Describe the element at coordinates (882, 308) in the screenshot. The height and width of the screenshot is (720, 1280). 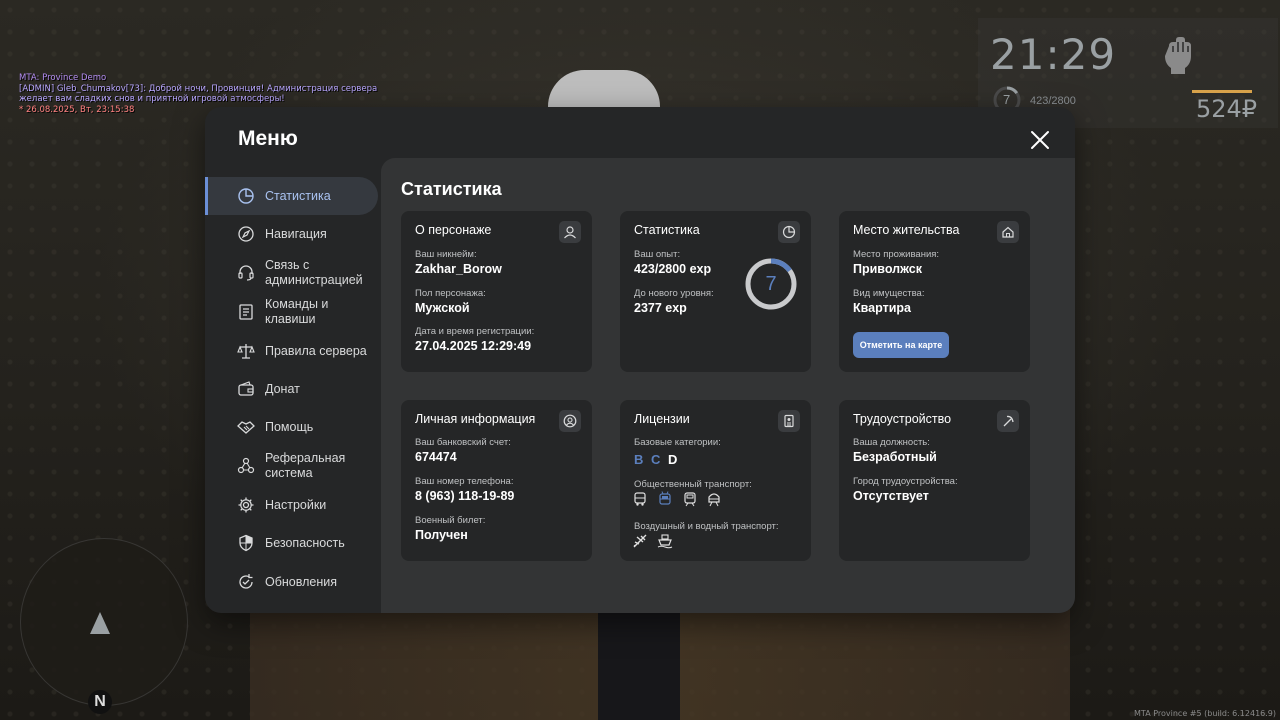
I see `property-value: Квартира` at that location.